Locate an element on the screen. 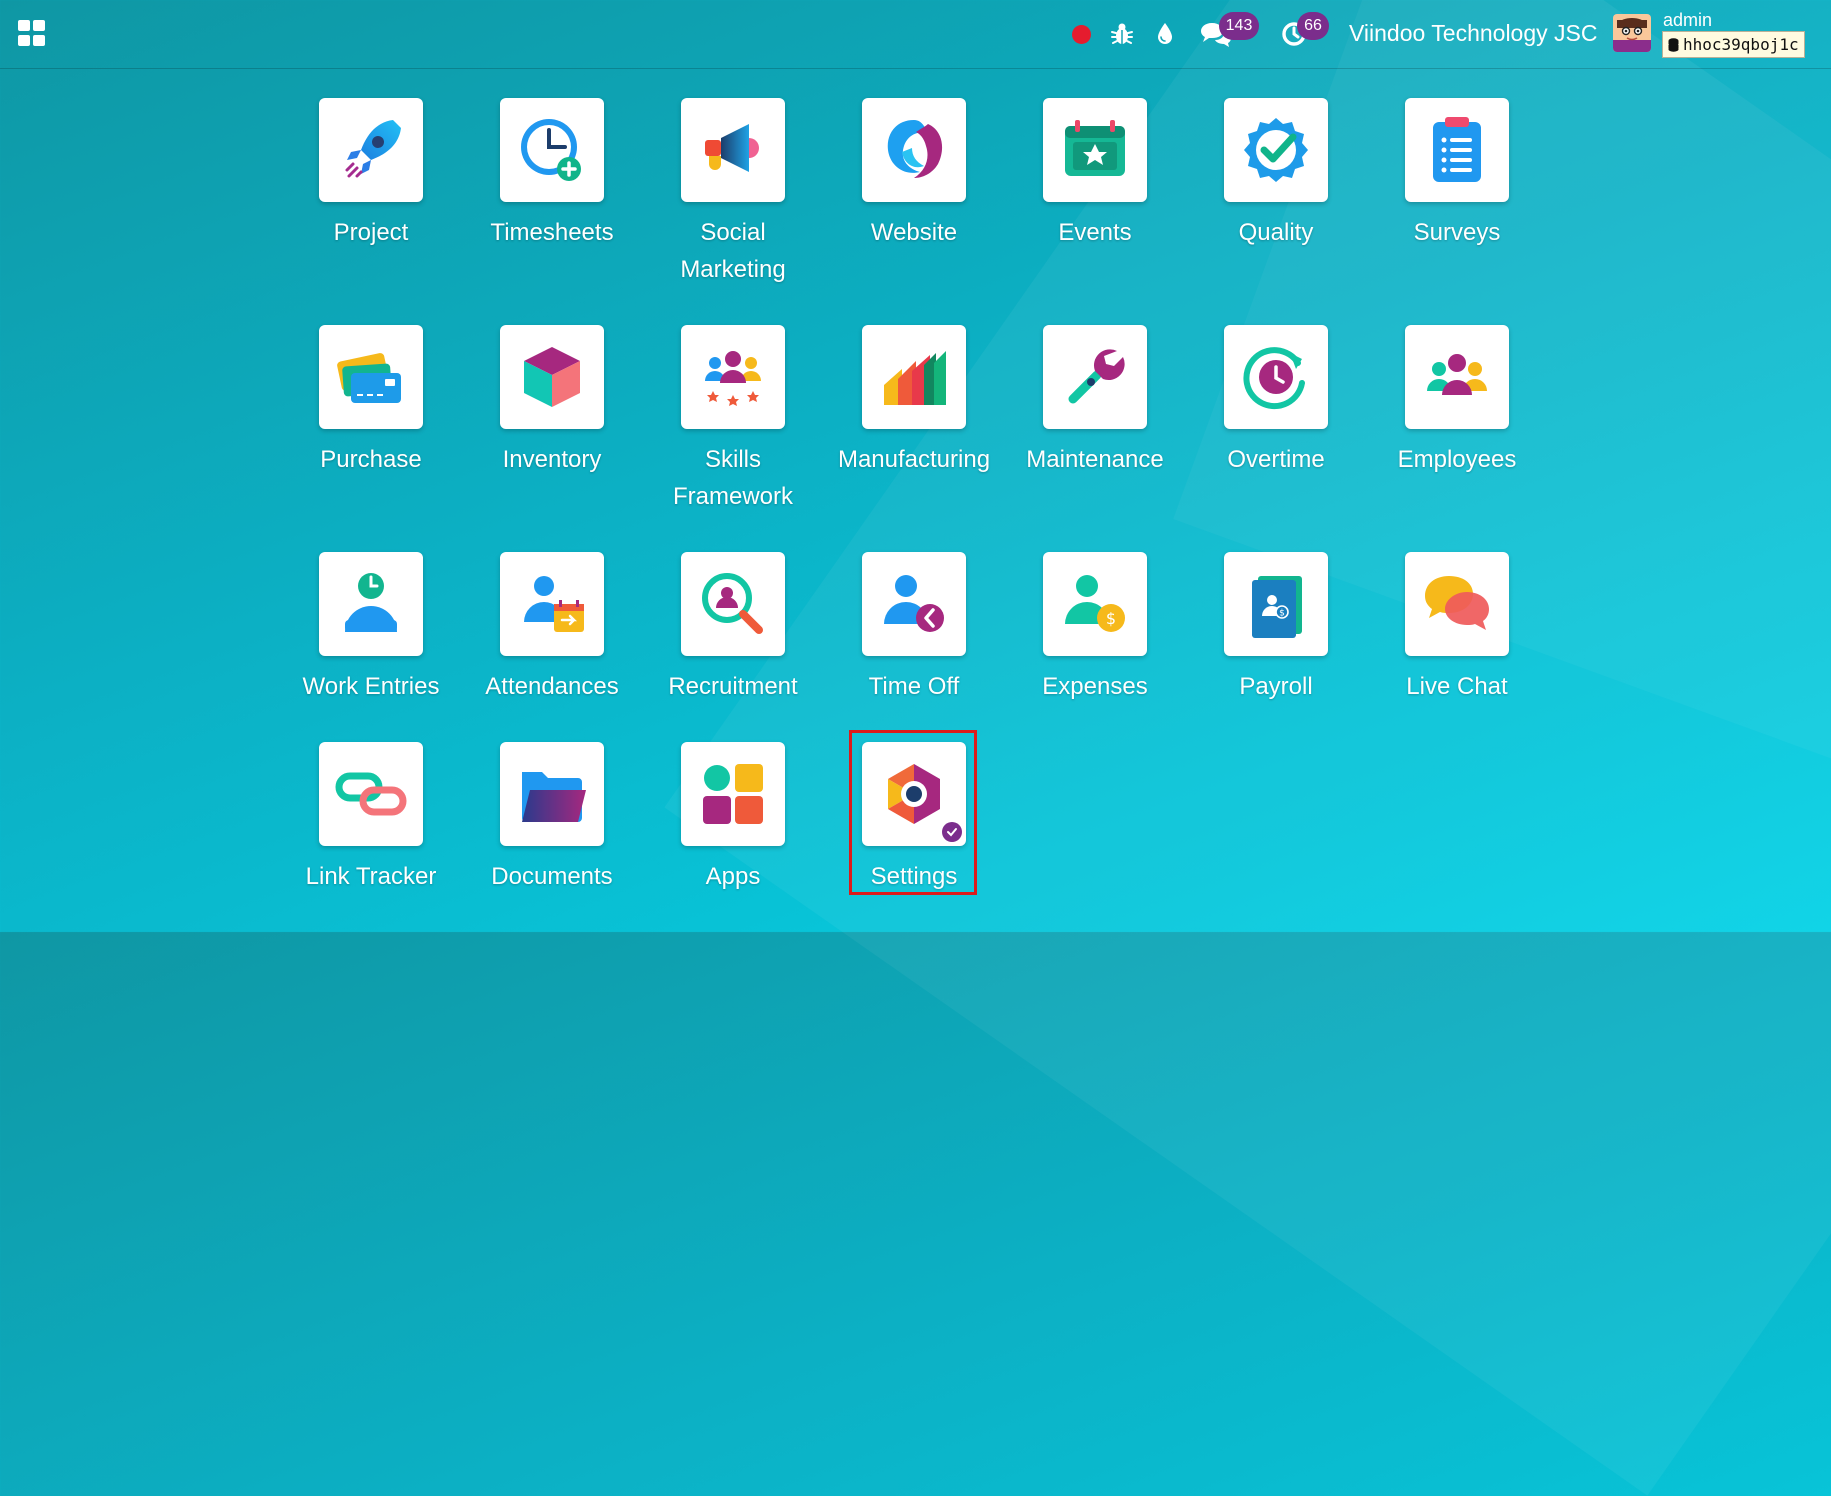 The height and width of the screenshot is (1496, 1831). app-quality: Quality is located at coordinates (1276, 174).